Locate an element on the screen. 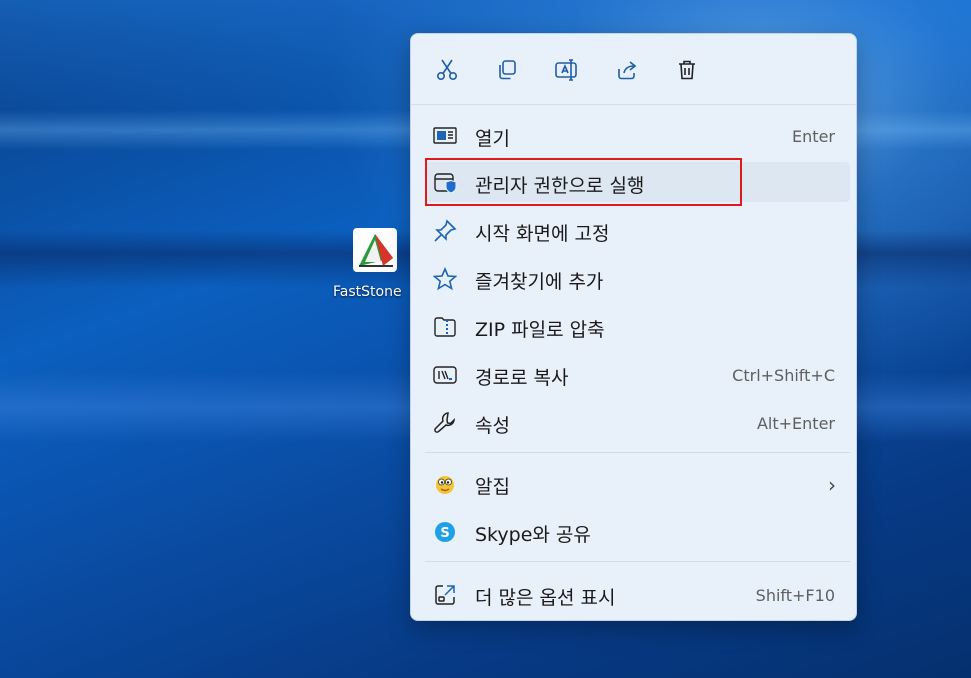  copy-button is located at coordinates (507, 70).